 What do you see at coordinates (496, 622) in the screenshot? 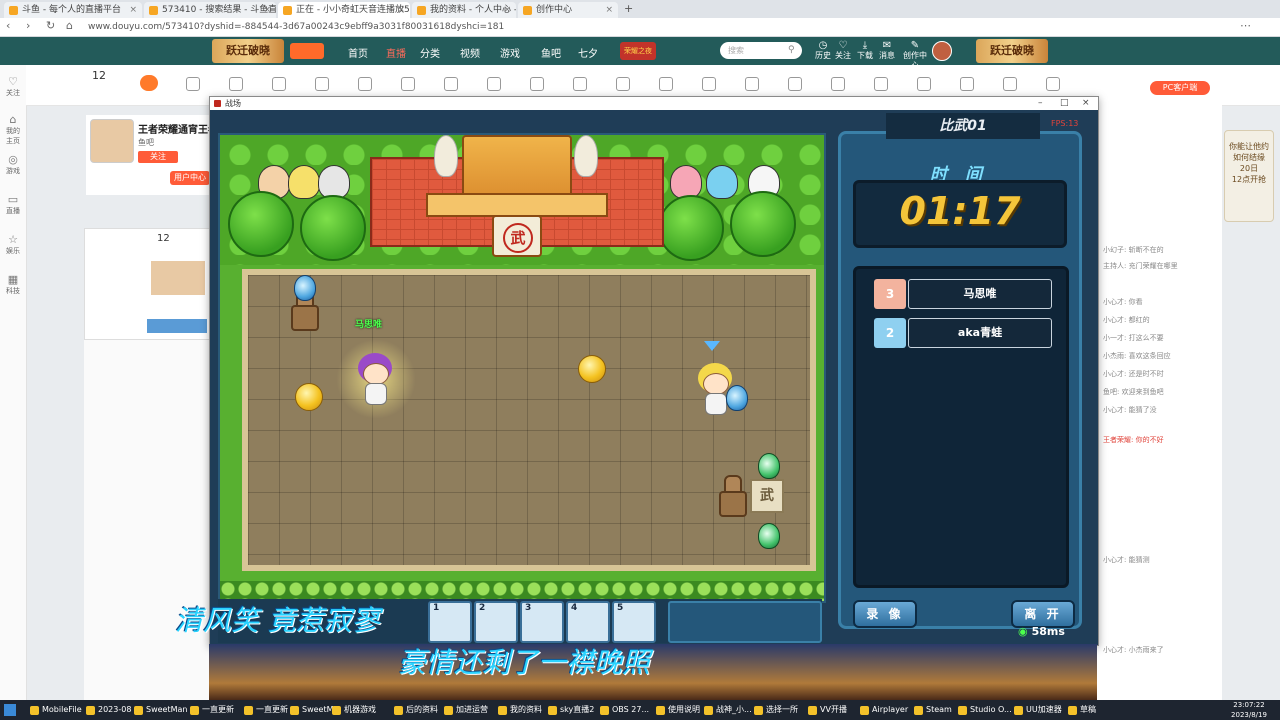
I see `item-slot-2: 2` at bounding box center [496, 622].